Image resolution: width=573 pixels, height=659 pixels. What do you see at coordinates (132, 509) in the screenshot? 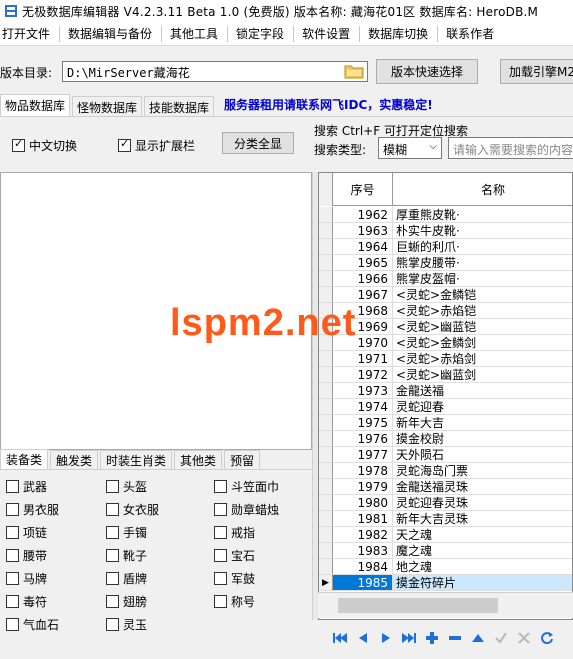
I see `category-checkbox: 女衣服` at bounding box center [132, 509].